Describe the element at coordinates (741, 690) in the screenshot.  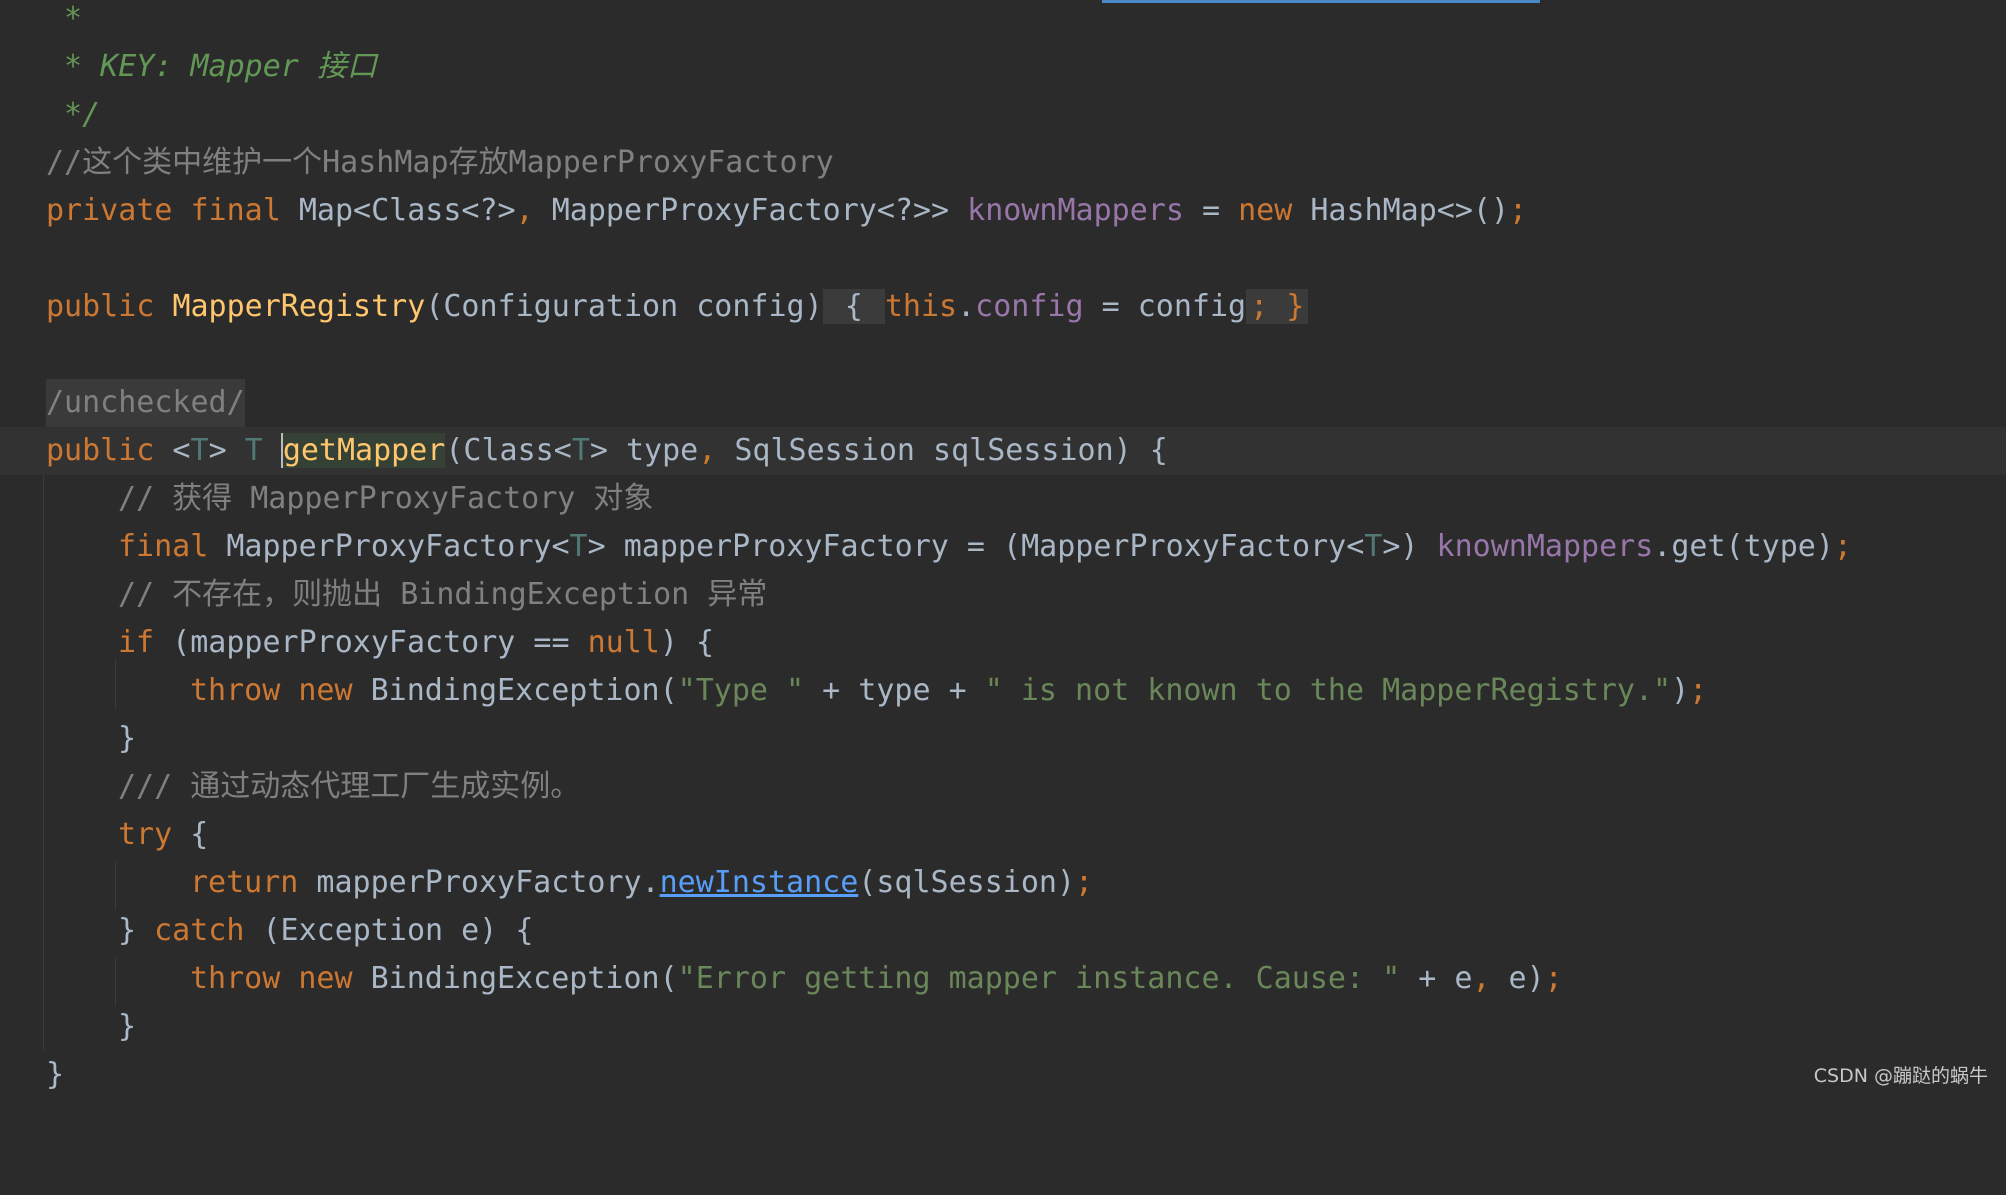
I see `string-literal: "Type "` at that location.